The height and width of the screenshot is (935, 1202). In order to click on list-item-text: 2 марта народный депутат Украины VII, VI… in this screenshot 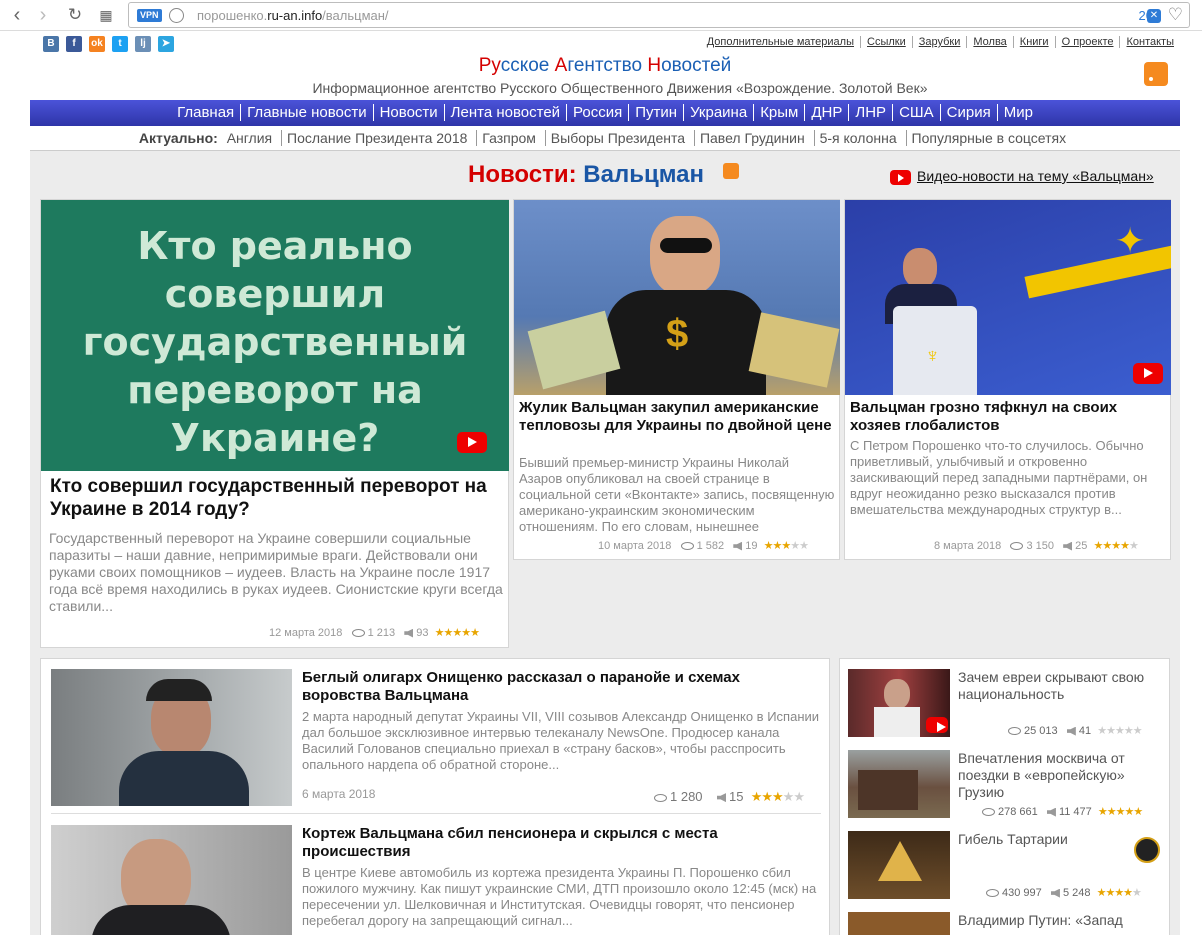, I will do `click(561, 740)`.